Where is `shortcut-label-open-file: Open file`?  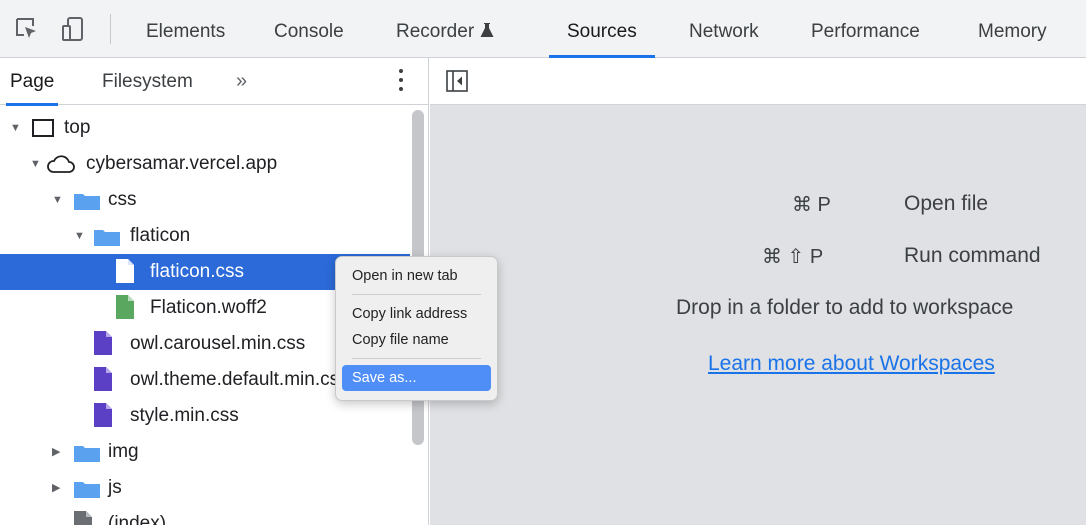
shortcut-label-open-file: Open file is located at coordinates (946, 203).